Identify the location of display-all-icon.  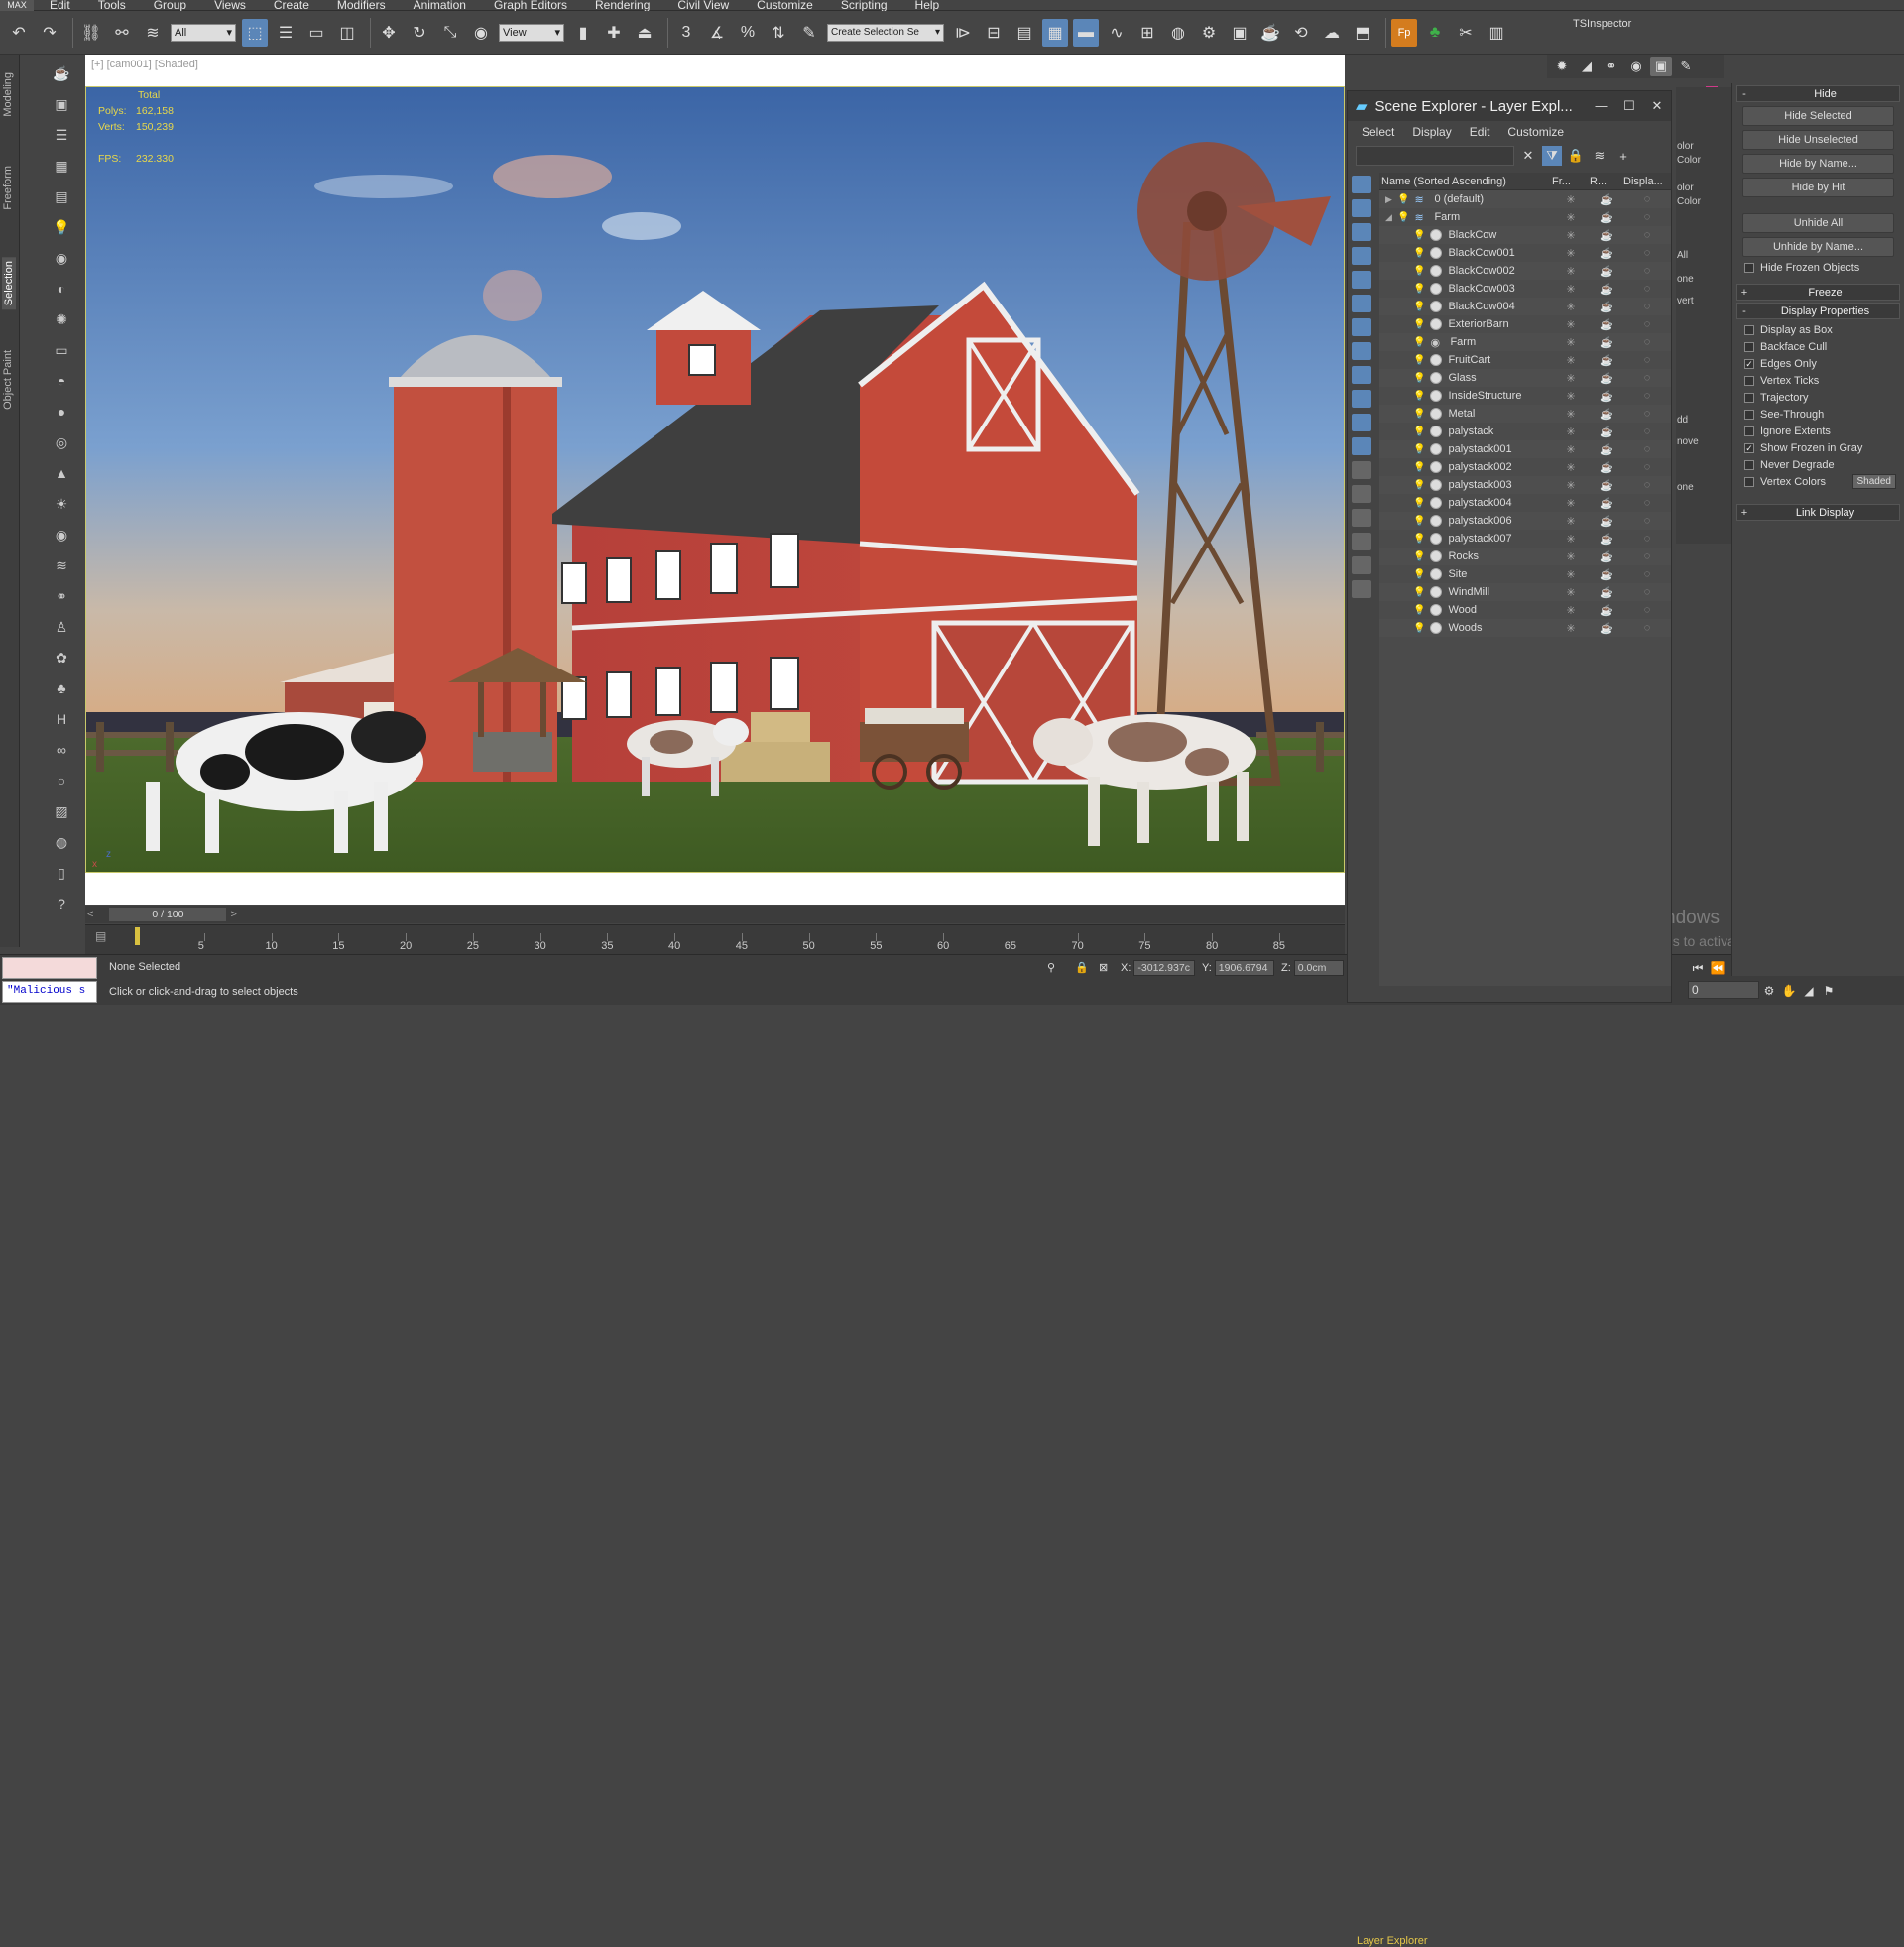
(1361, 184).